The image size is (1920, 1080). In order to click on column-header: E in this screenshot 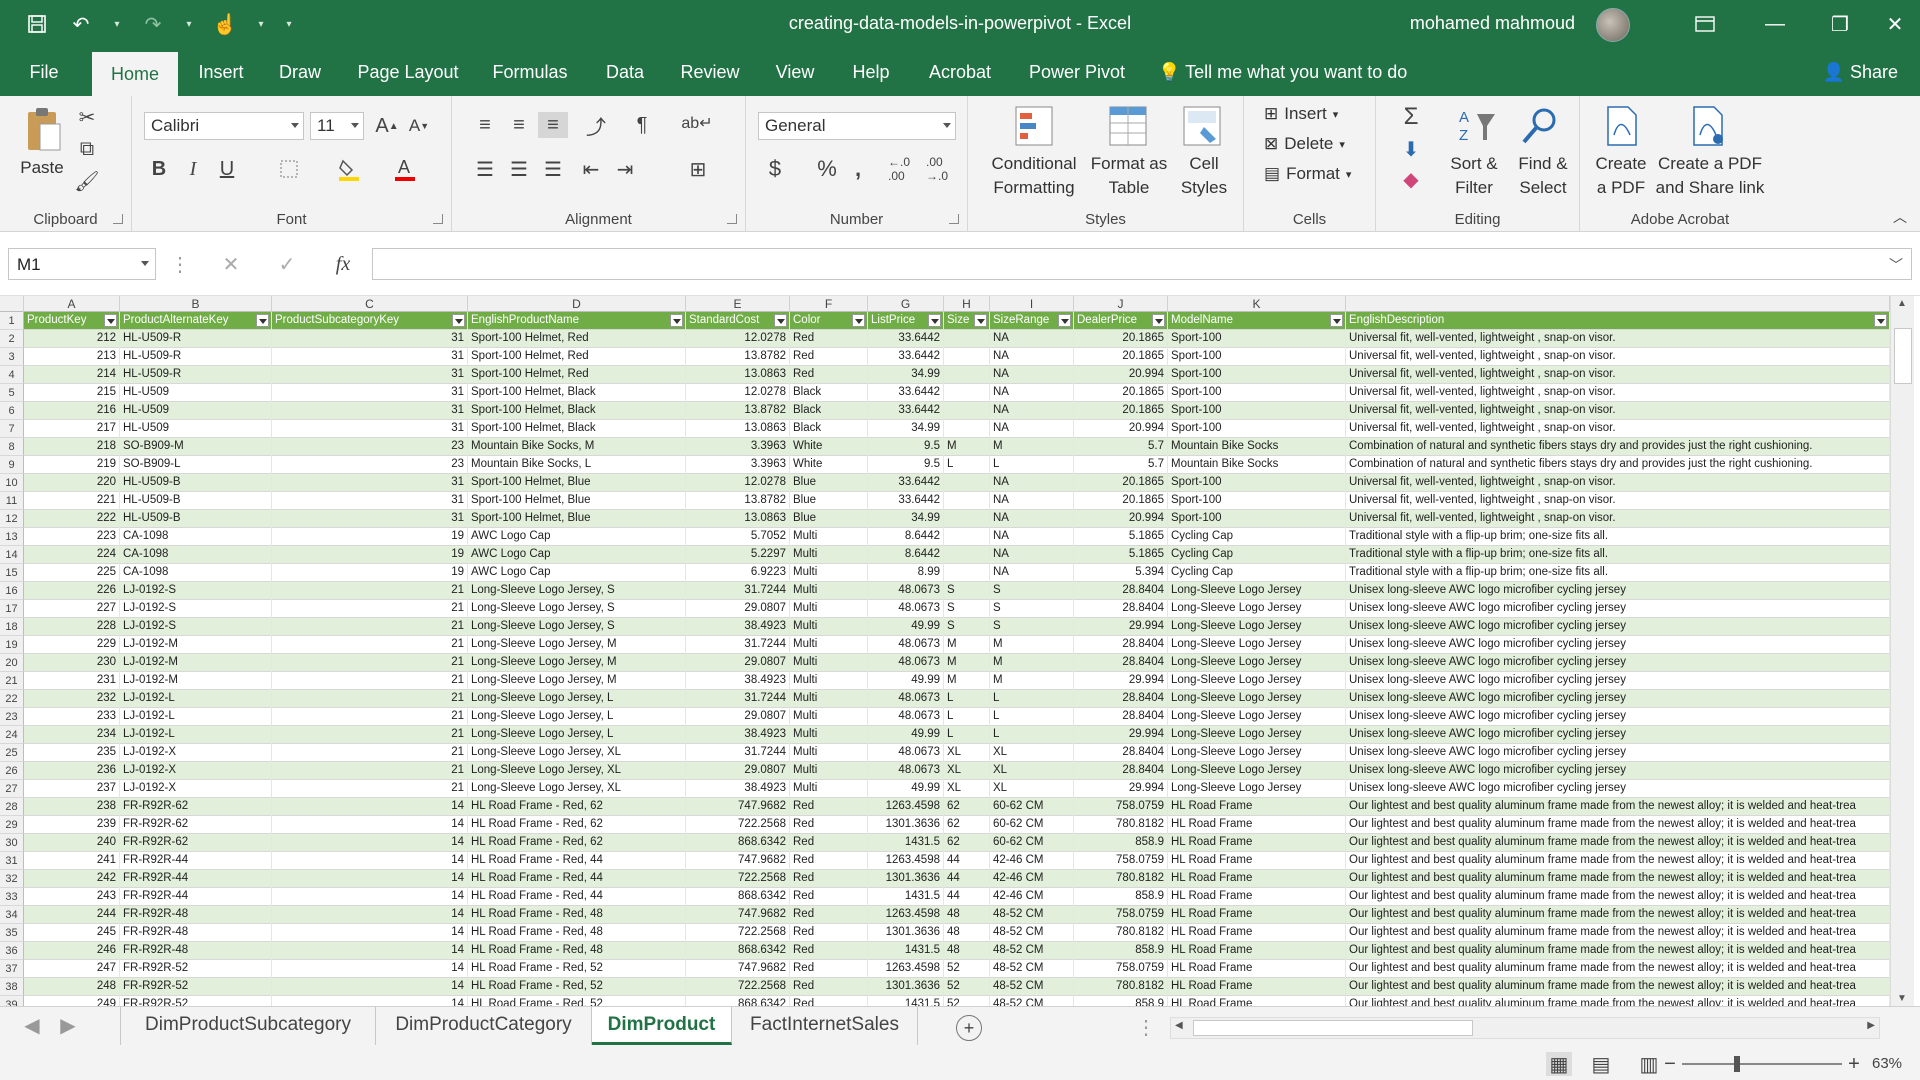, I will do `click(738, 304)`.